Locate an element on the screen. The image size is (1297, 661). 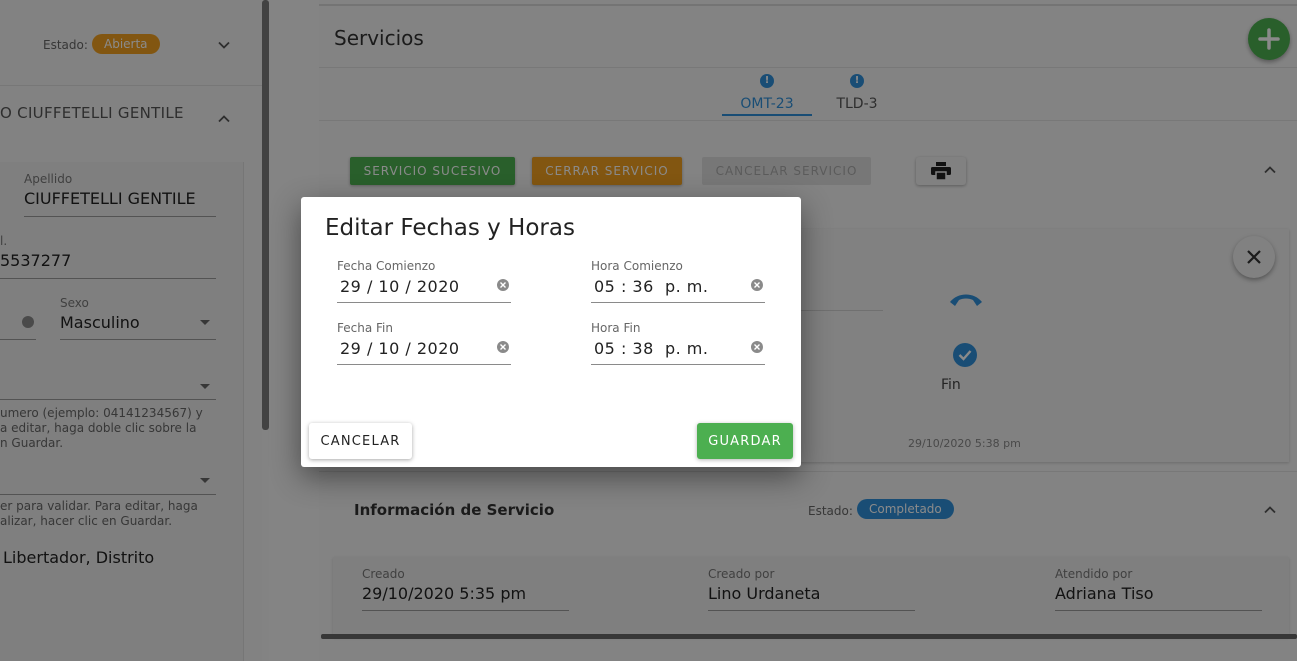
hora-comienzo-input: Hora Comienzo 05 : 36 p. m. is located at coordinates (678, 281).